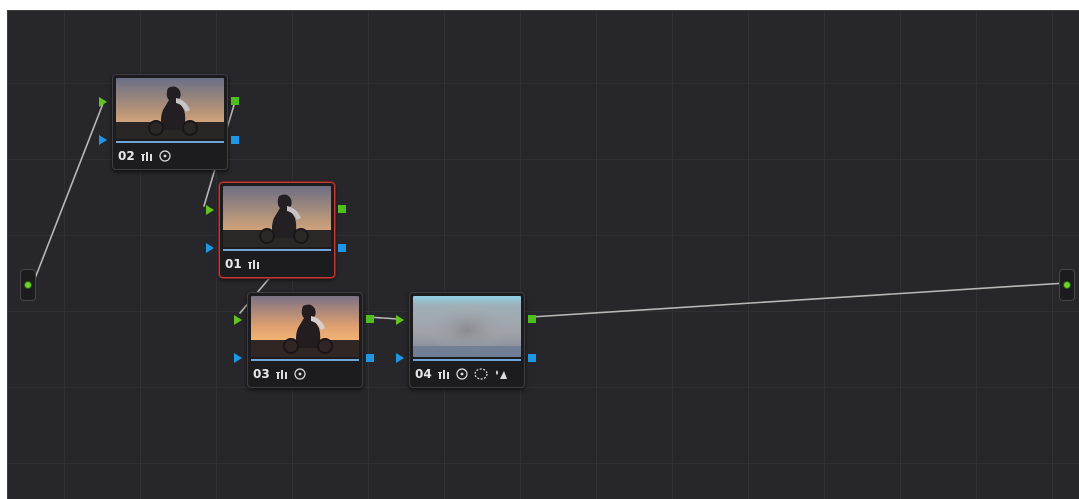  Describe the element at coordinates (467, 360) in the screenshot. I see `node-04-status-bar` at that location.